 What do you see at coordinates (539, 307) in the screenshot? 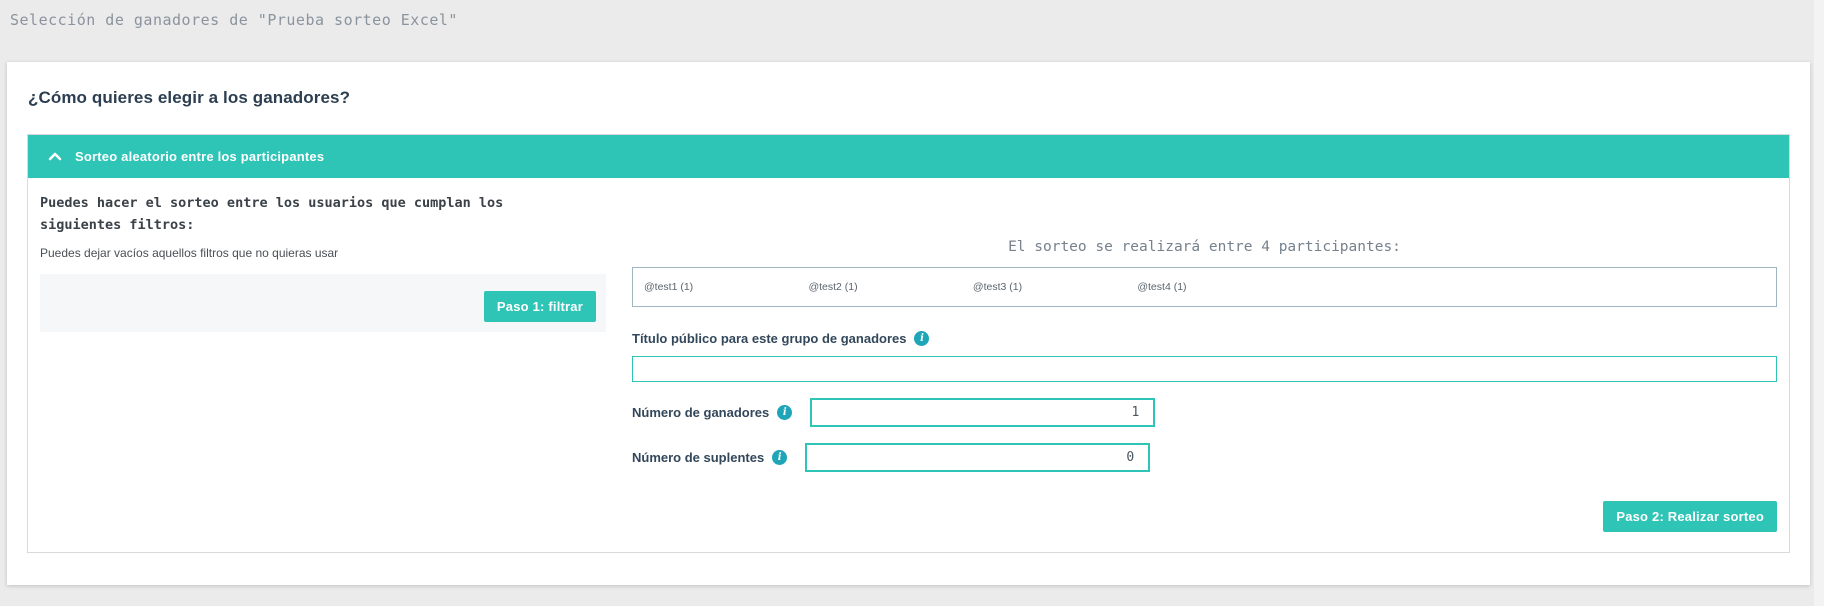
I see `step1-filter-button: Paso 1: filtrar` at bounding box center [539, 307].